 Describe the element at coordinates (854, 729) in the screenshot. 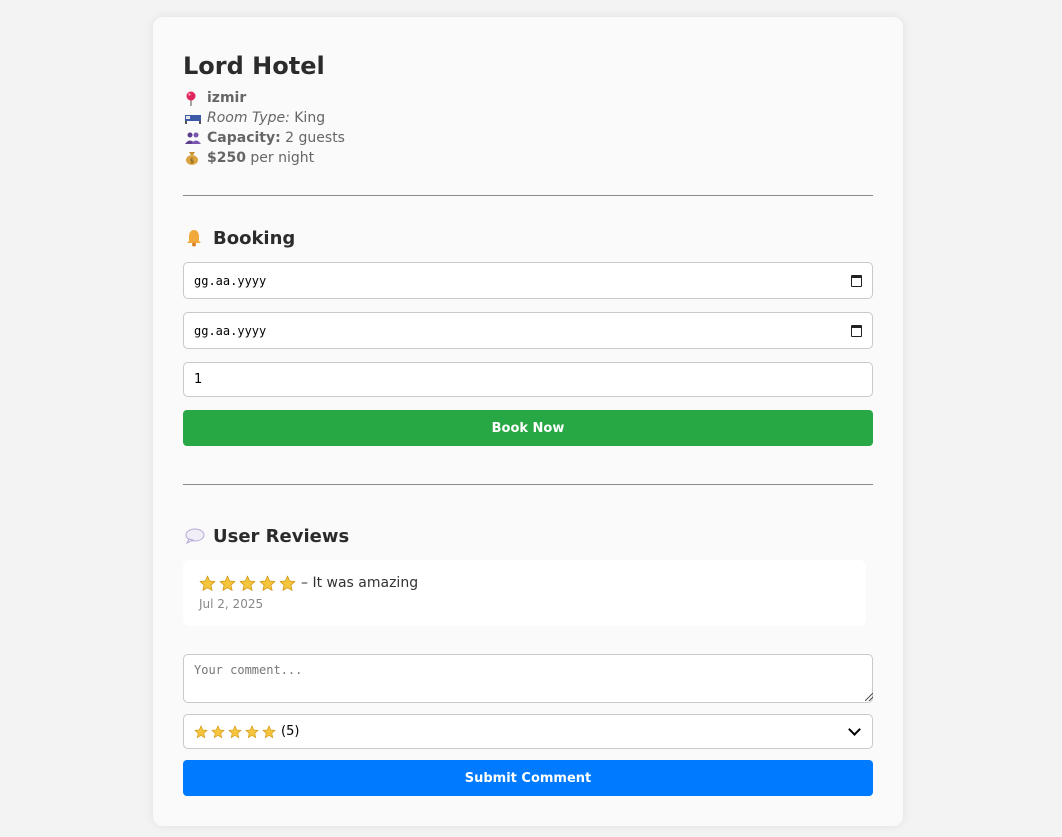

I see `chevron-down-icon` at that location.